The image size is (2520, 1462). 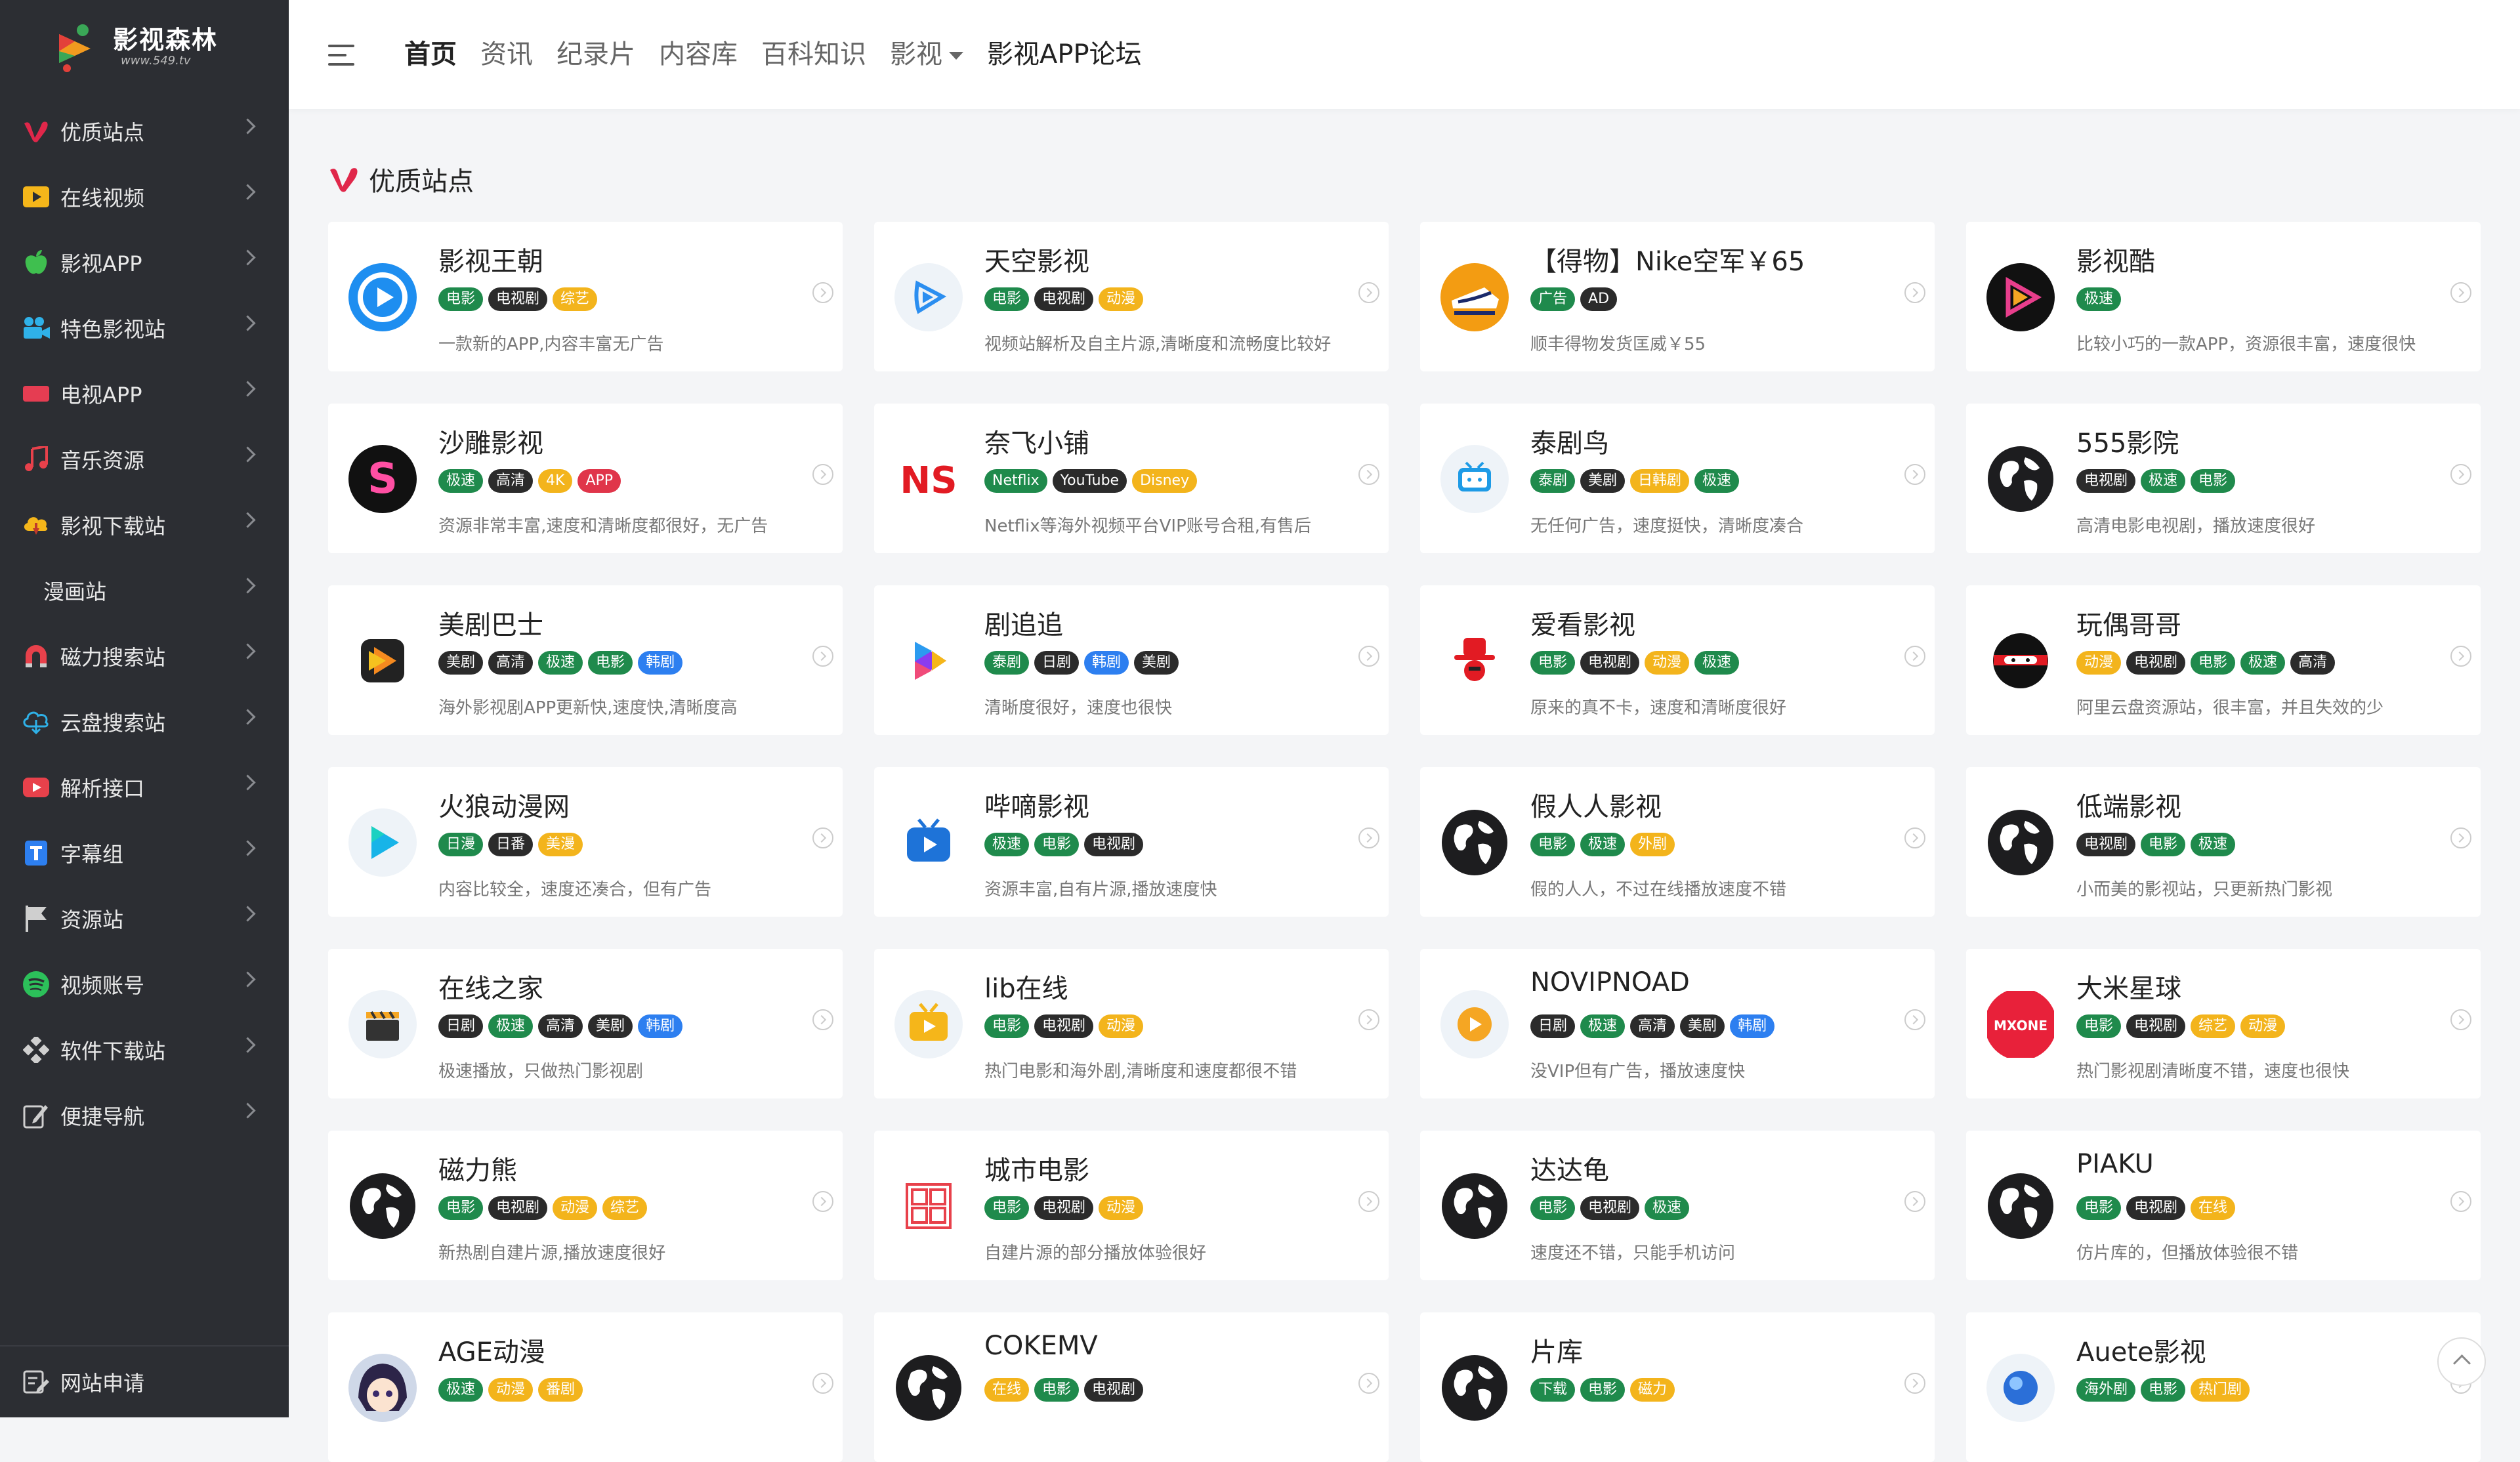 I want to click on site-card: 城市电影 电影 电视剧 动漫 自建片源的部分播放体验很好, so click(x=1131, y=1205).